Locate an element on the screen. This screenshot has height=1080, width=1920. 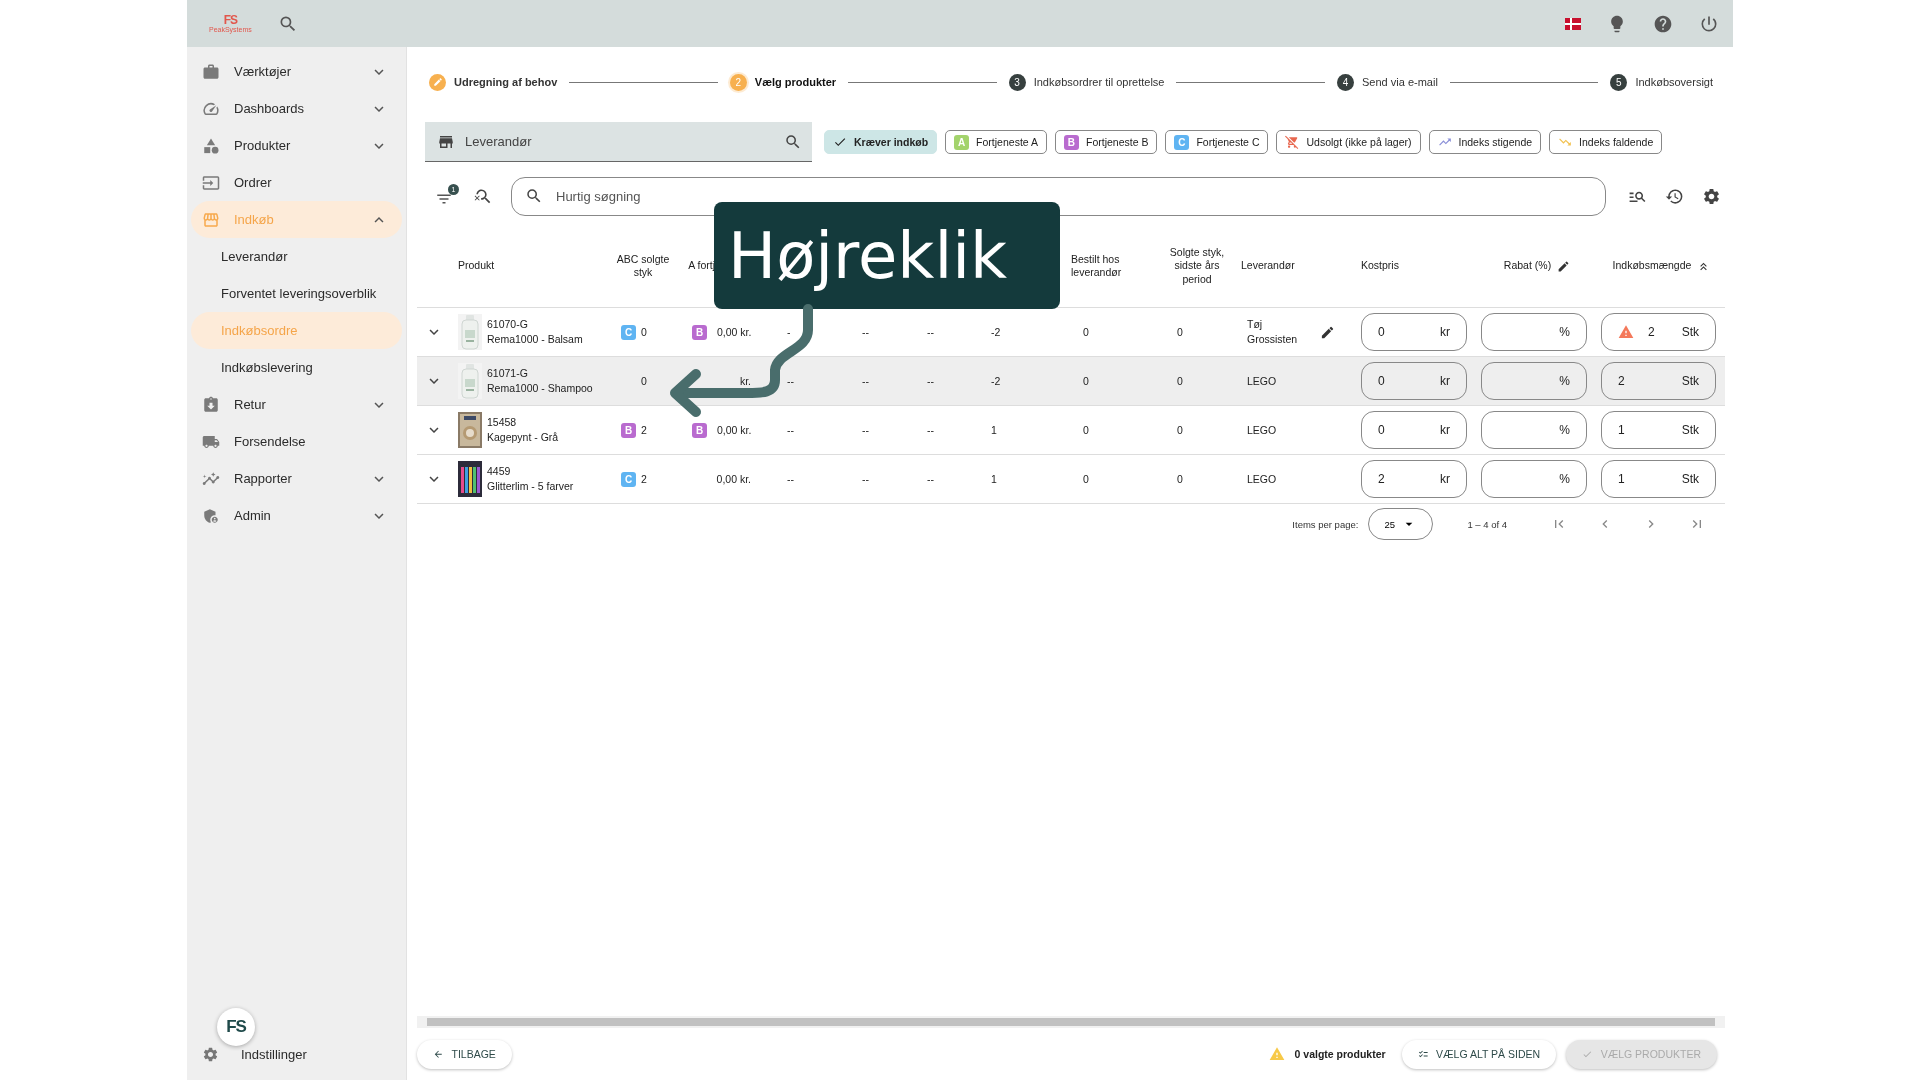
page-size-select: 25 is located at coordinates (1401, 524).